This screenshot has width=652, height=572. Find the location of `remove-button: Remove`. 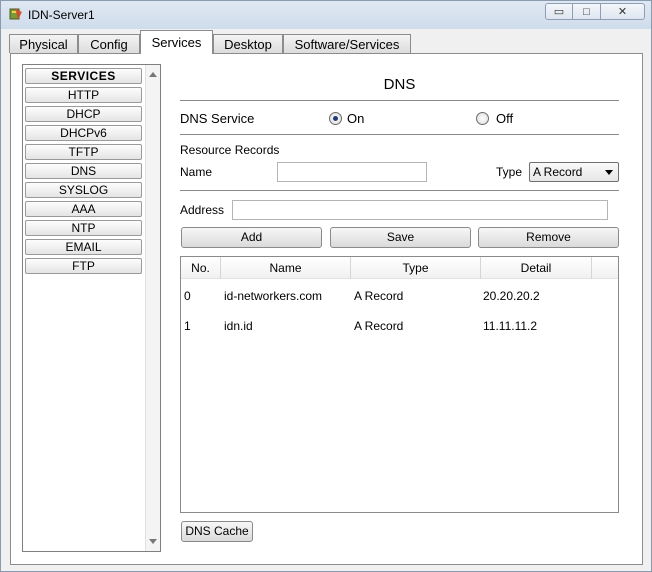

remove-button: Remove is located at coordinates (548, 237).